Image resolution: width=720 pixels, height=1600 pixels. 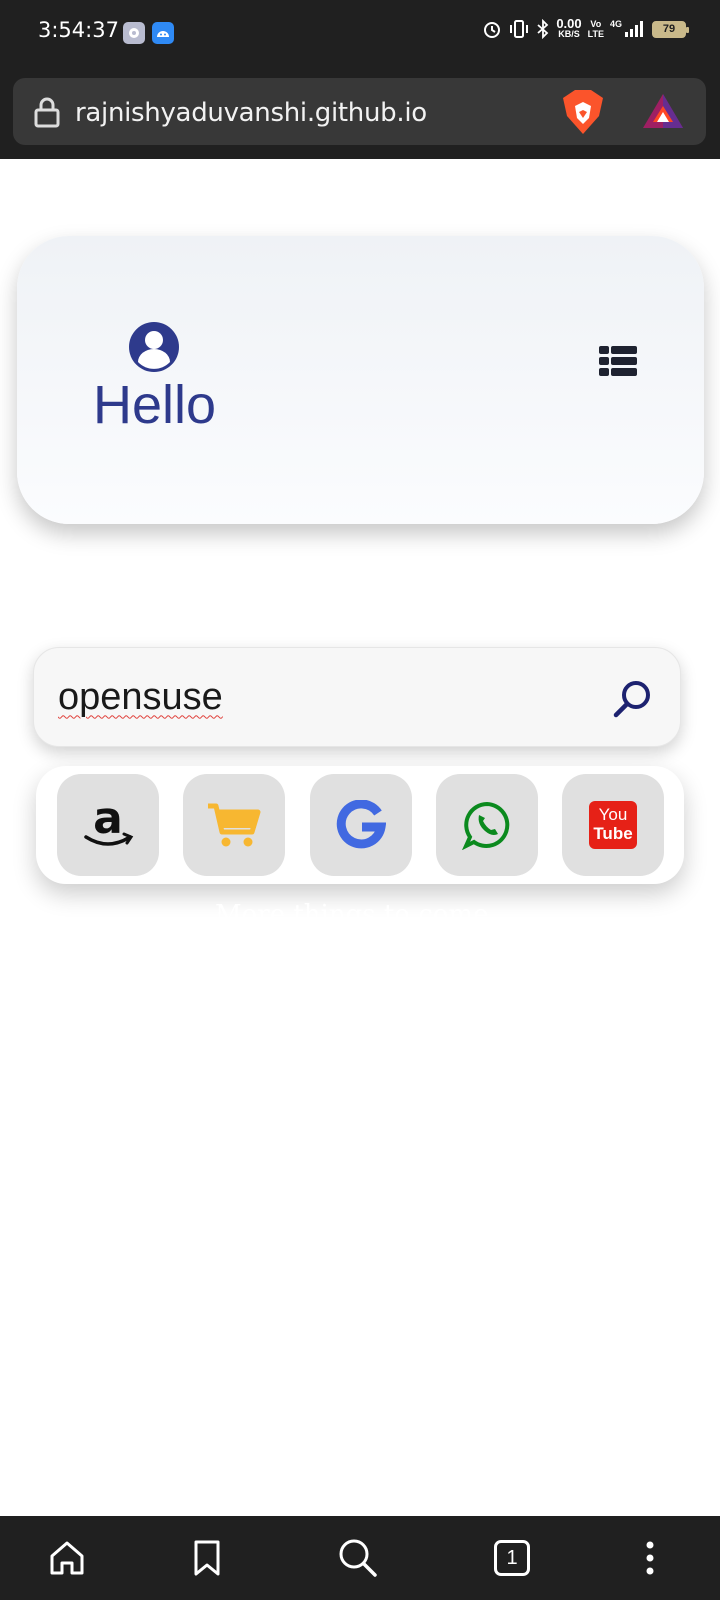 What do you see at coordinates (519, 29) in the screenshot?
I see `vibrate-icon` at bounding box center [519, 29].